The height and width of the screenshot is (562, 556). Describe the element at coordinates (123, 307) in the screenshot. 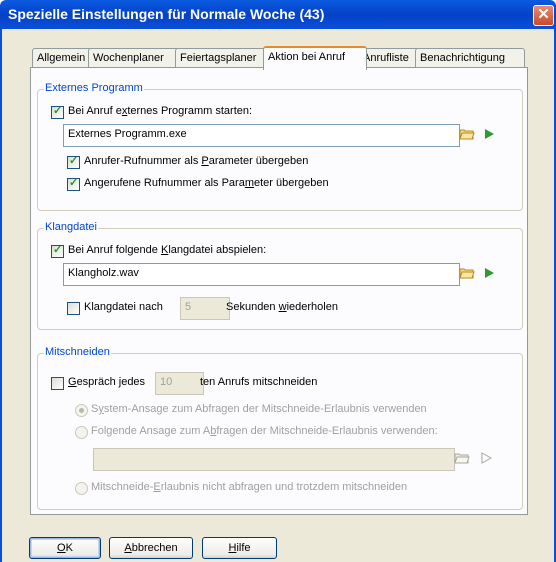

I see `repeat-sound-label: Klangdatei nach` at that location.